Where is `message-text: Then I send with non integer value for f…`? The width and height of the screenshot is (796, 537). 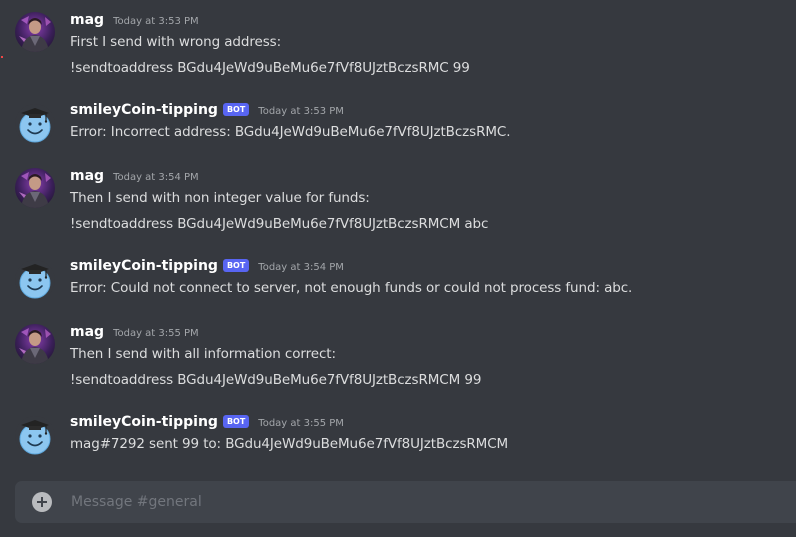
message-text: Then I send with non integer value for f… is located at coordinates (220, 198).